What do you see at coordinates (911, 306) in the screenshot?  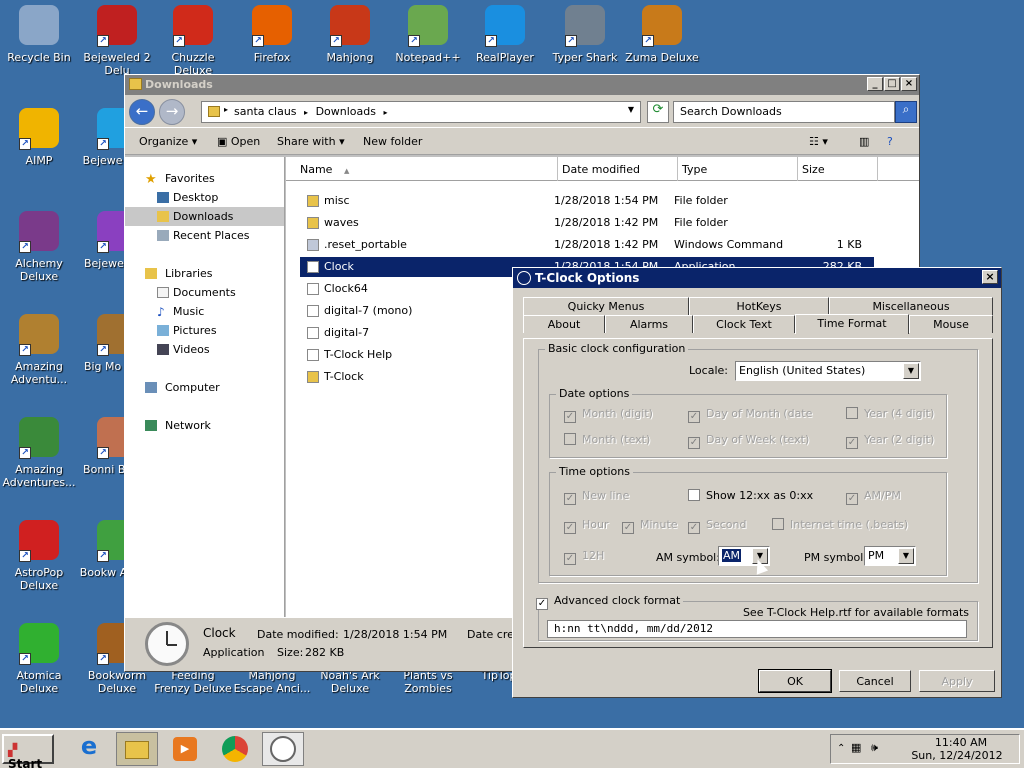 I see `tab-miscellaneous: Miscellaneous` at bounding box center [911, 306].